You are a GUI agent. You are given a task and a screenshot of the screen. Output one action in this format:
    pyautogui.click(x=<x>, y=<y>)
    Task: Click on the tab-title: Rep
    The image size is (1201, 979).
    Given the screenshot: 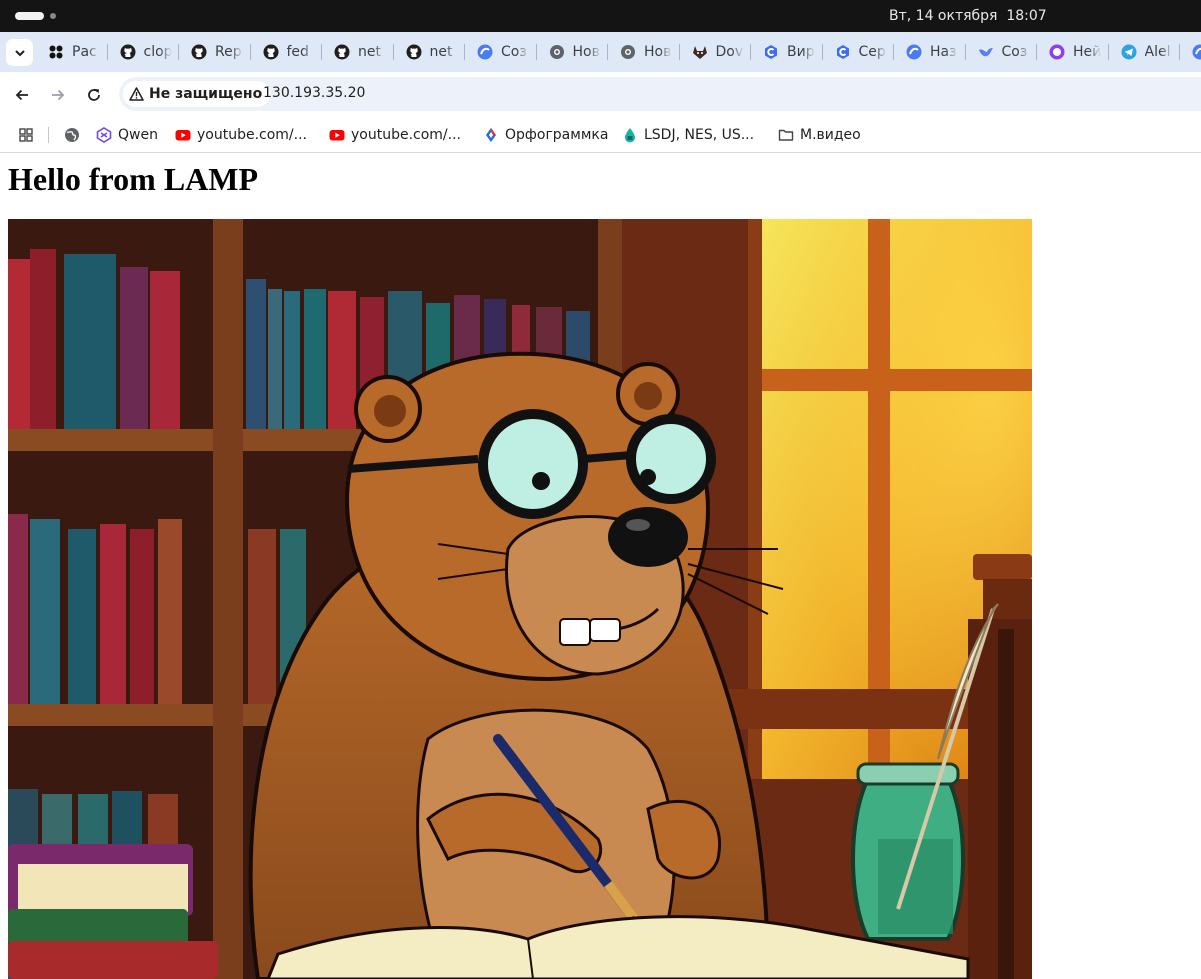 What is the action you would take?
    pyautogui.click(x=228, y=52)
    